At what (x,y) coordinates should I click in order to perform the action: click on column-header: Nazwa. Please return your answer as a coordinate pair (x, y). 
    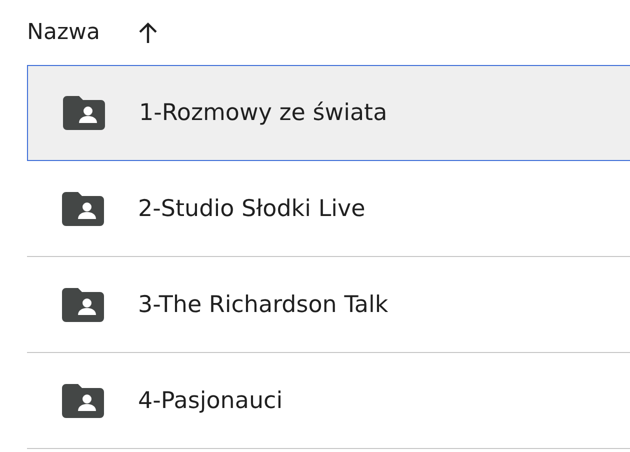
    Looking at the image, I should click on (63, 32).